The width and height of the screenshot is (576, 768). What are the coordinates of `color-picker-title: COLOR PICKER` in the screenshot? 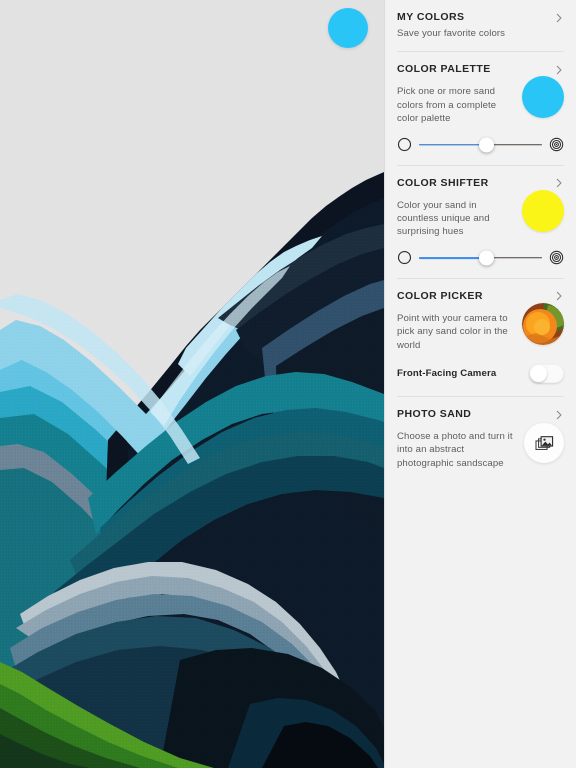 It's located at (440, 295).